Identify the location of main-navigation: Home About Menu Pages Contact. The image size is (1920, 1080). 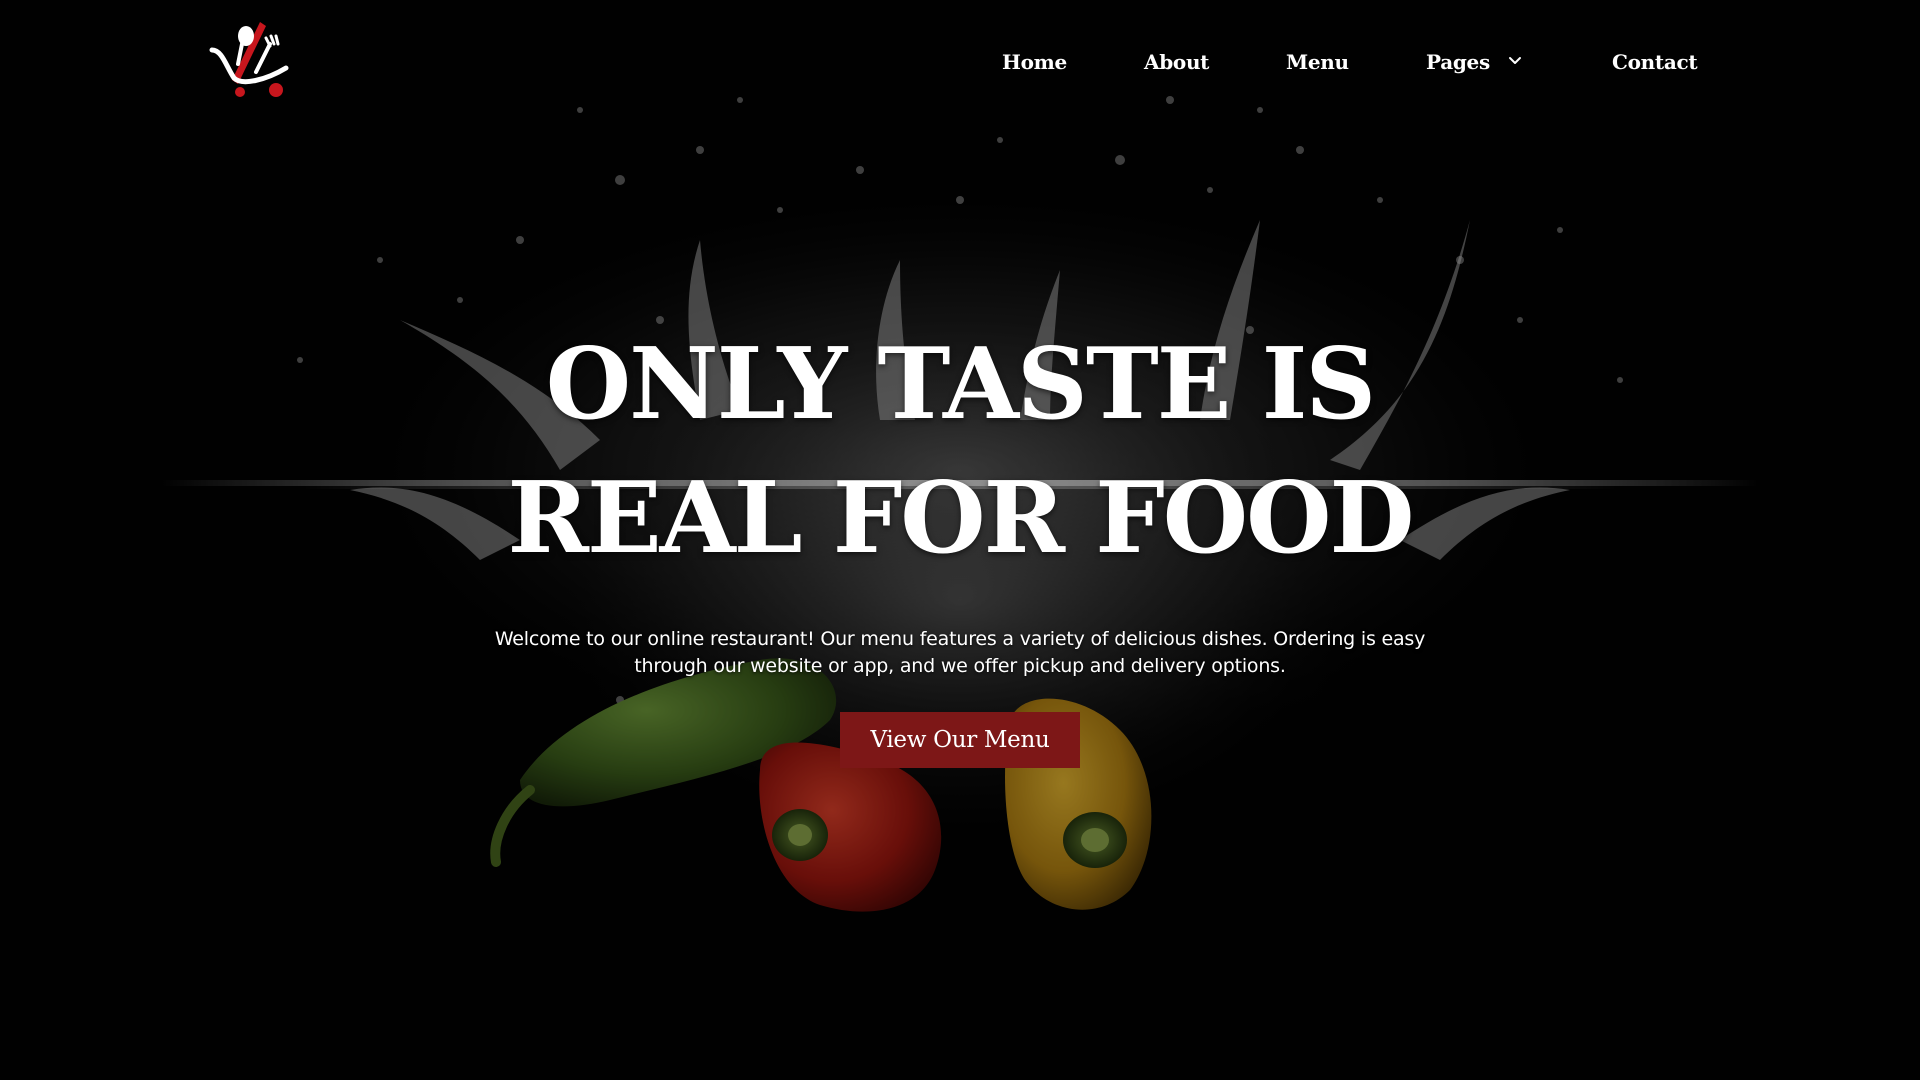
(960, 62).